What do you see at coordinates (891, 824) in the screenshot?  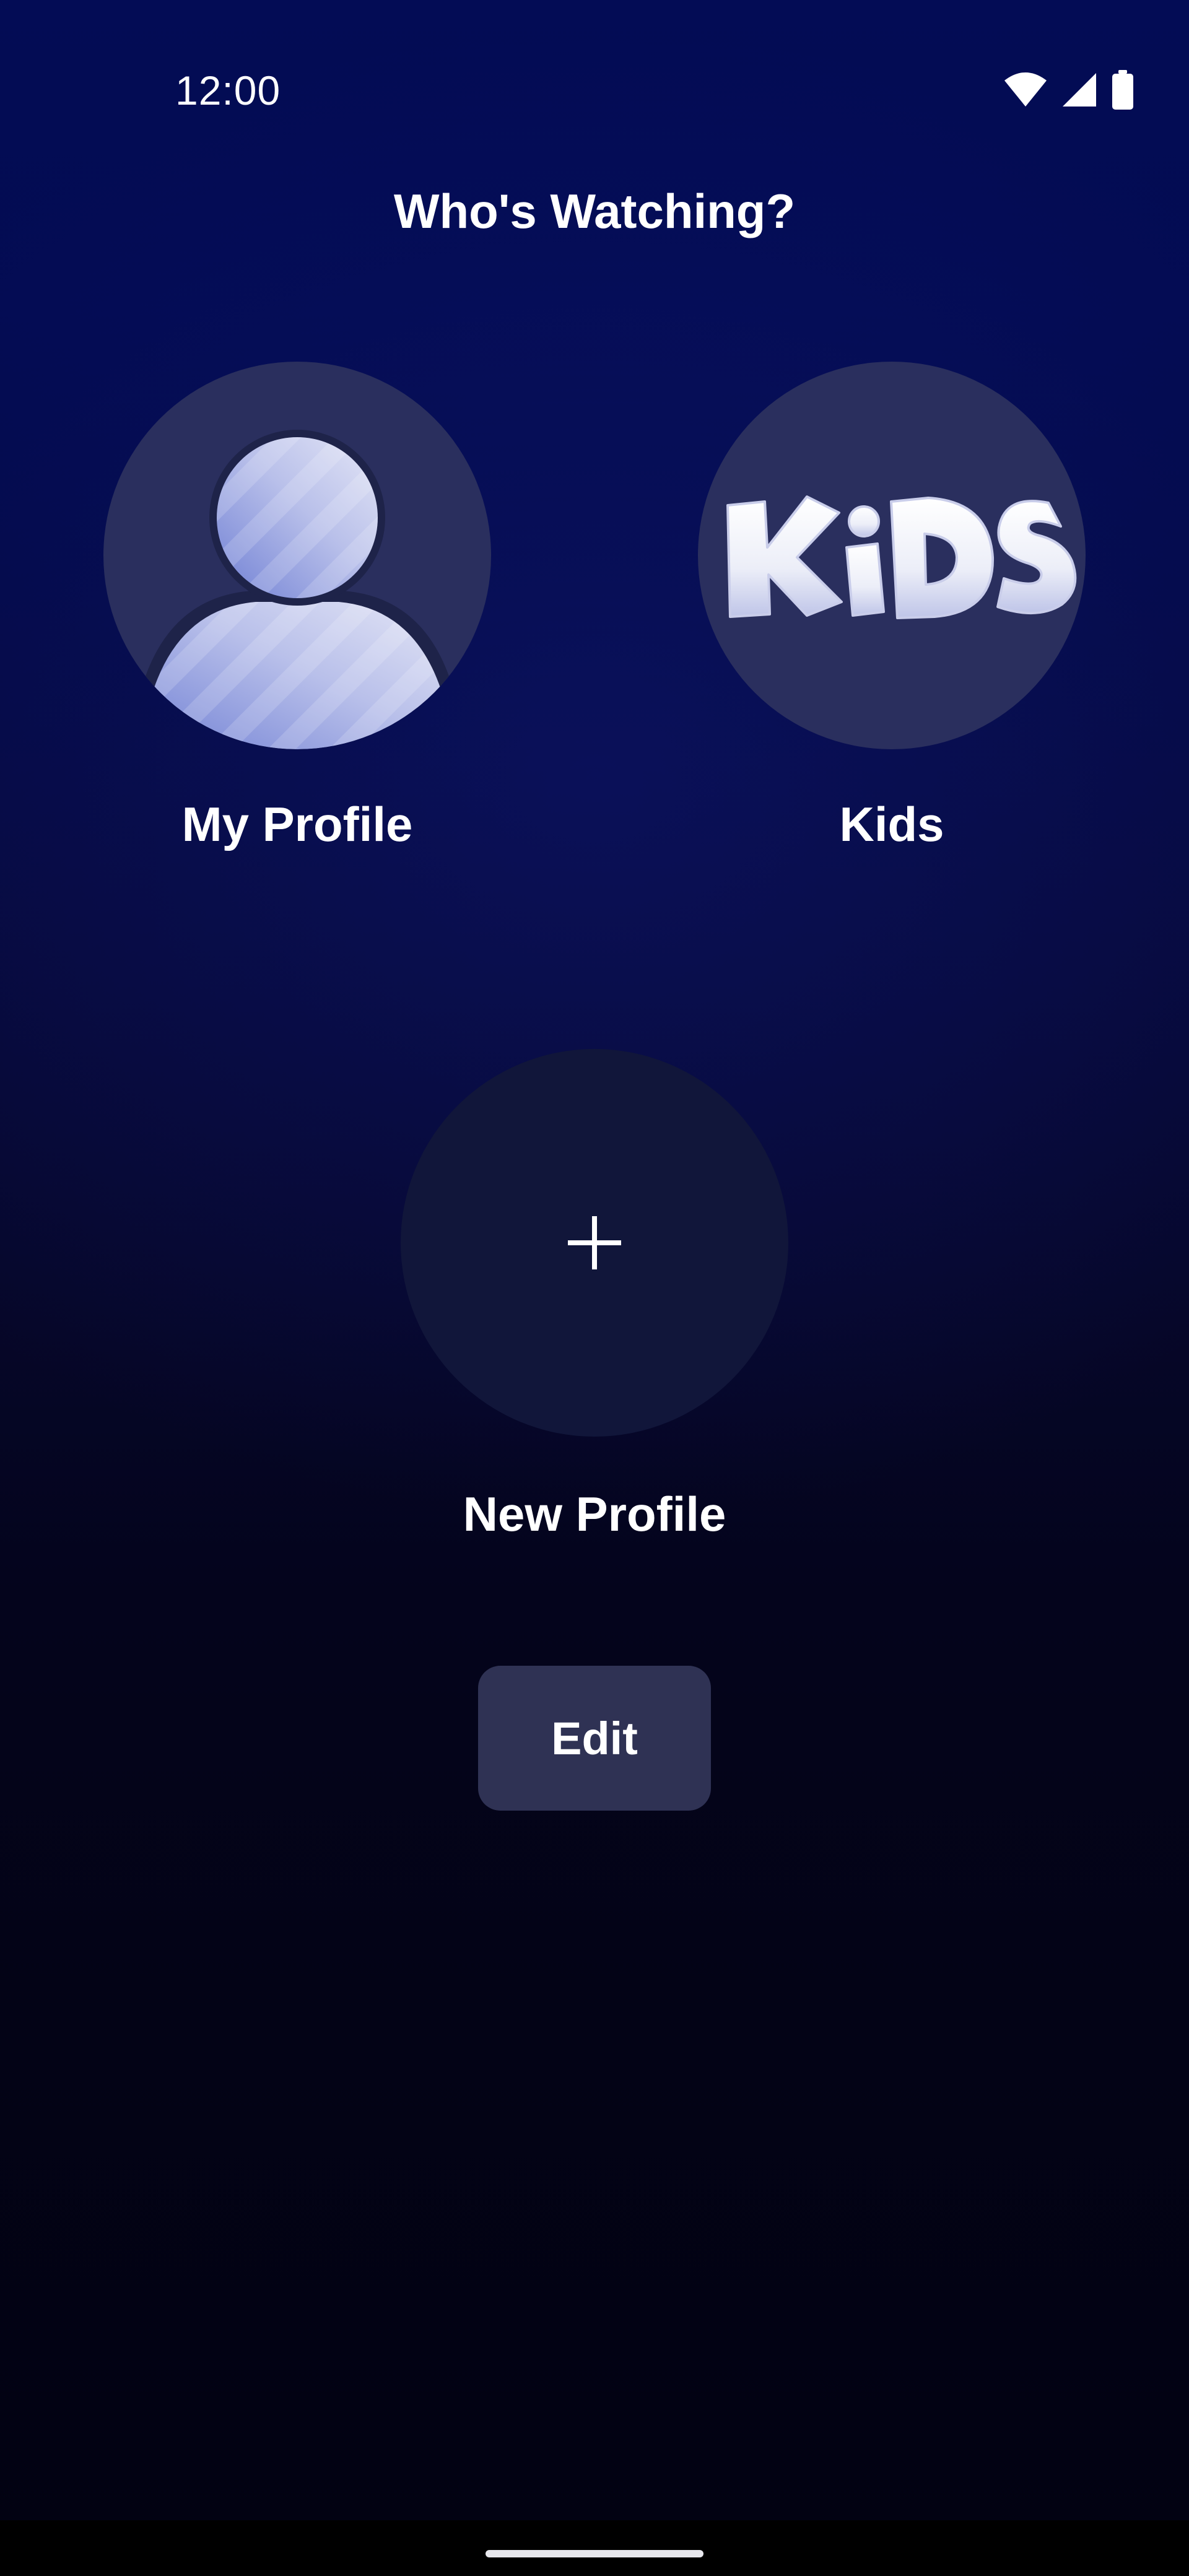 I see `profile-label: Kids` at bounding box center [891, 824].